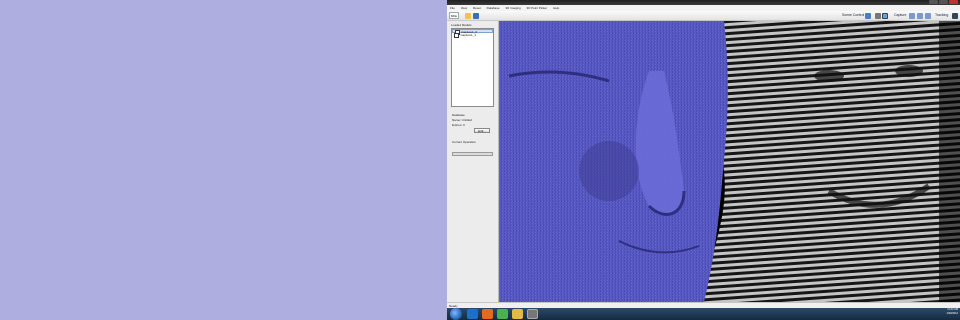 Image resolution: width=960 pixels, height=320 pixels. I want to click on tracking-label: Tracking, so click(942, 15).